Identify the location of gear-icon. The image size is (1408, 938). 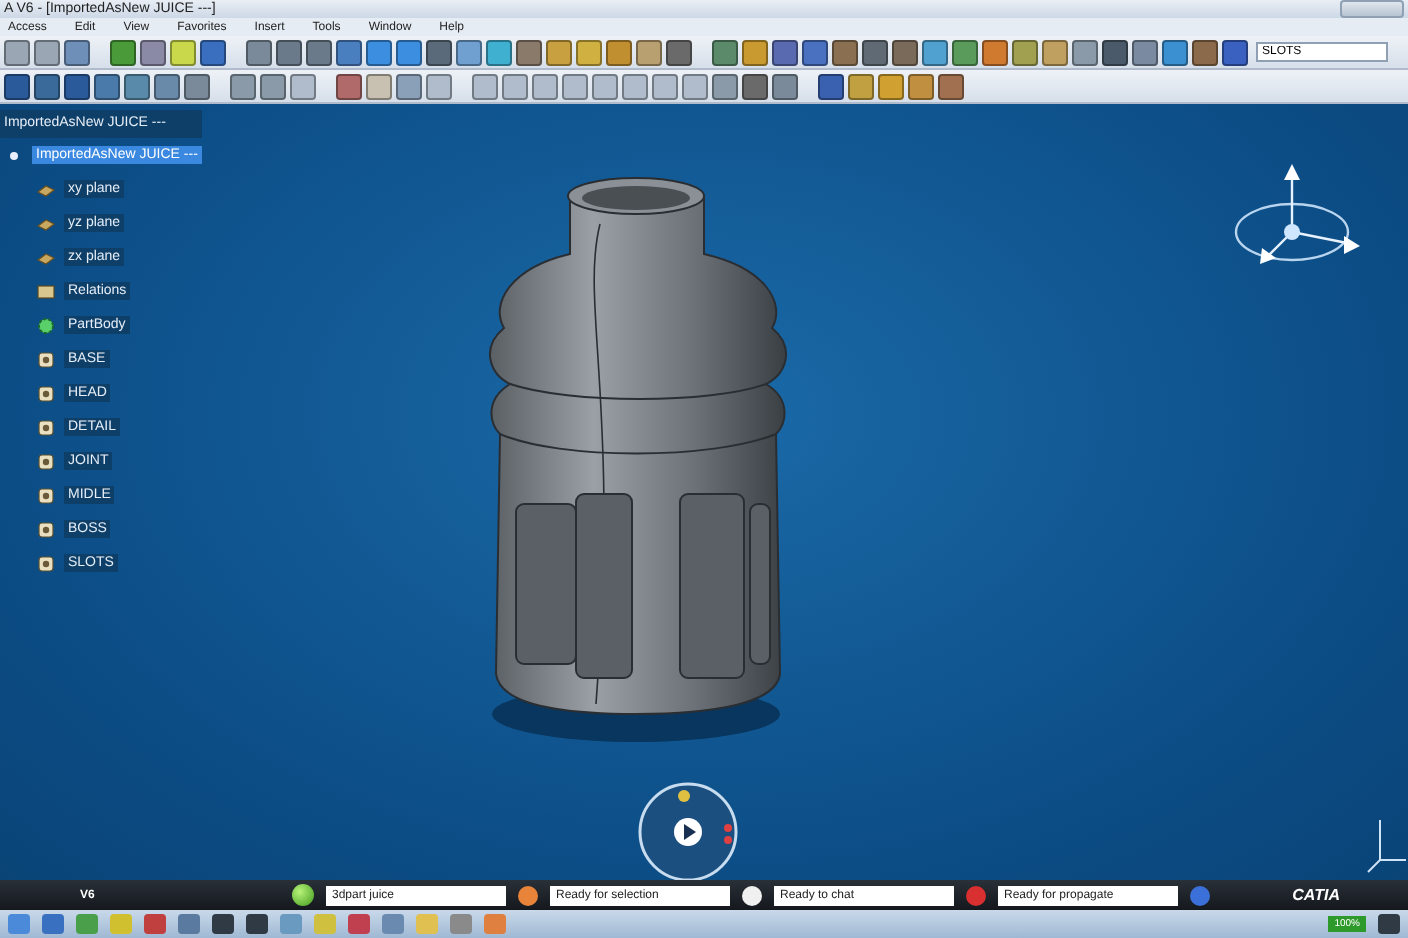
(46, 325).